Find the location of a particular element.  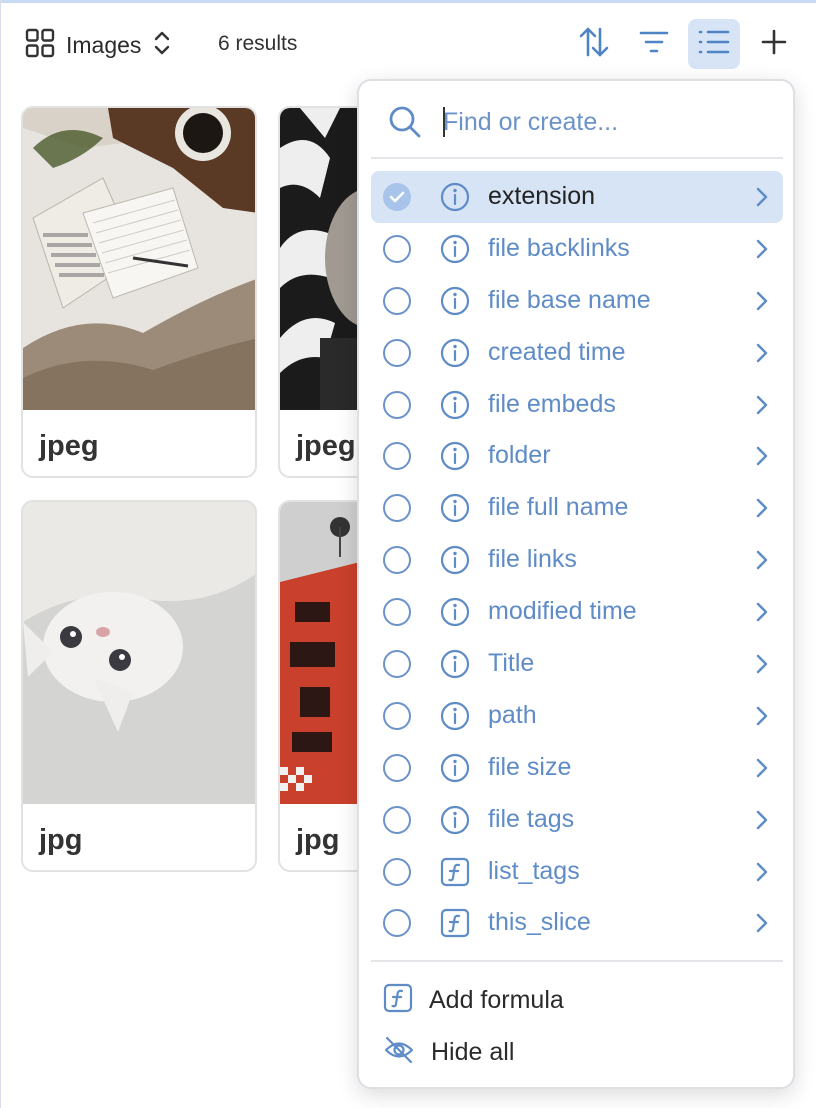

checked-circle-icon is located at coordinates (397, 197).